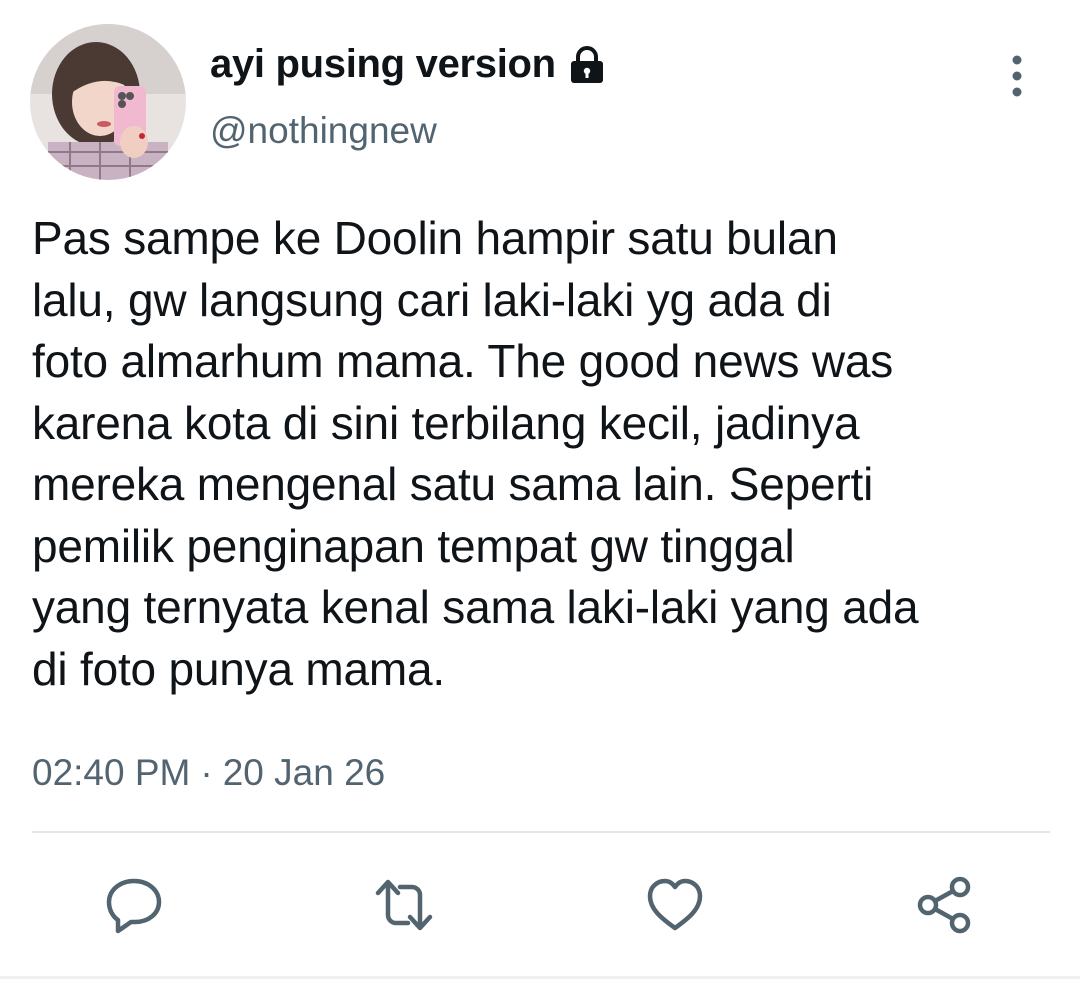  I want to click on tweet-timestamp: 02:40 PM · 20 Jan 26, so click(208, 773).